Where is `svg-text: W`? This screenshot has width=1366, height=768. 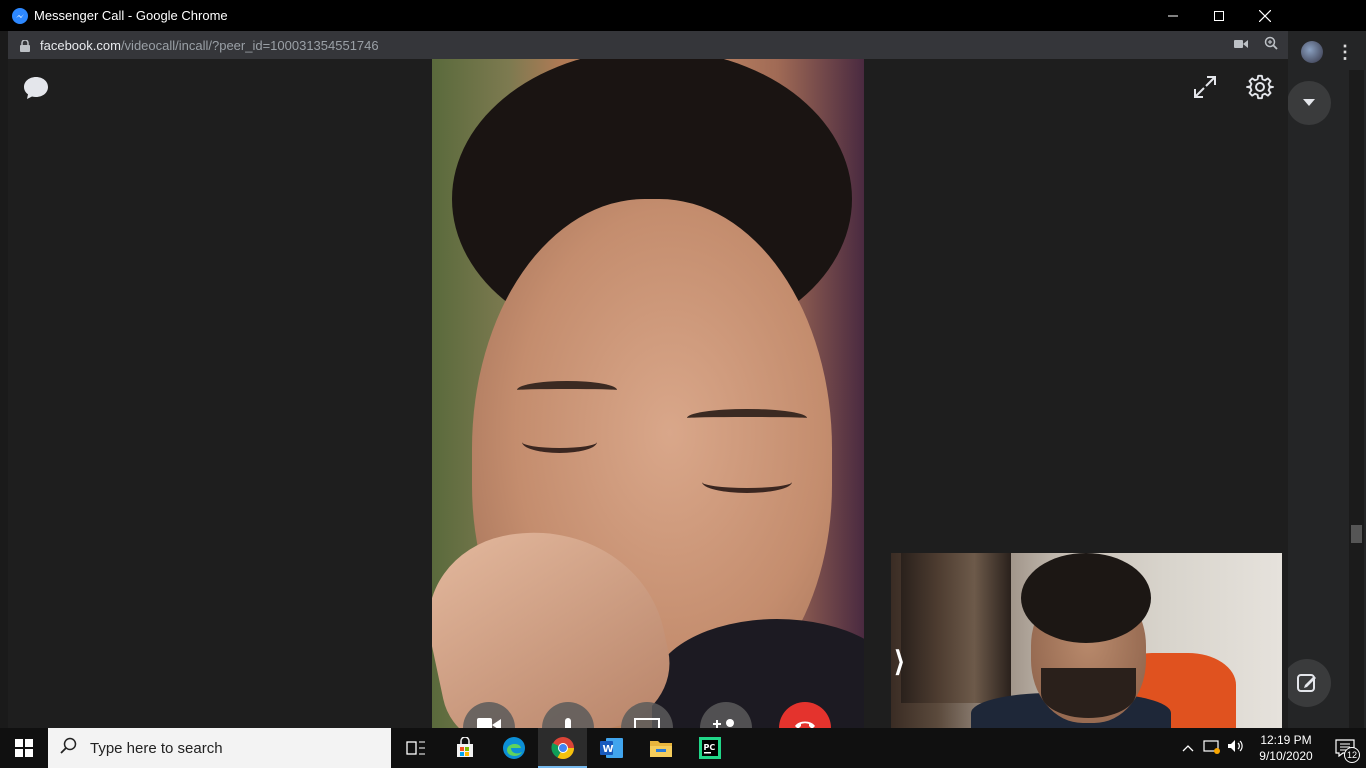
svg-text: W is located at coordinates (607, 749).